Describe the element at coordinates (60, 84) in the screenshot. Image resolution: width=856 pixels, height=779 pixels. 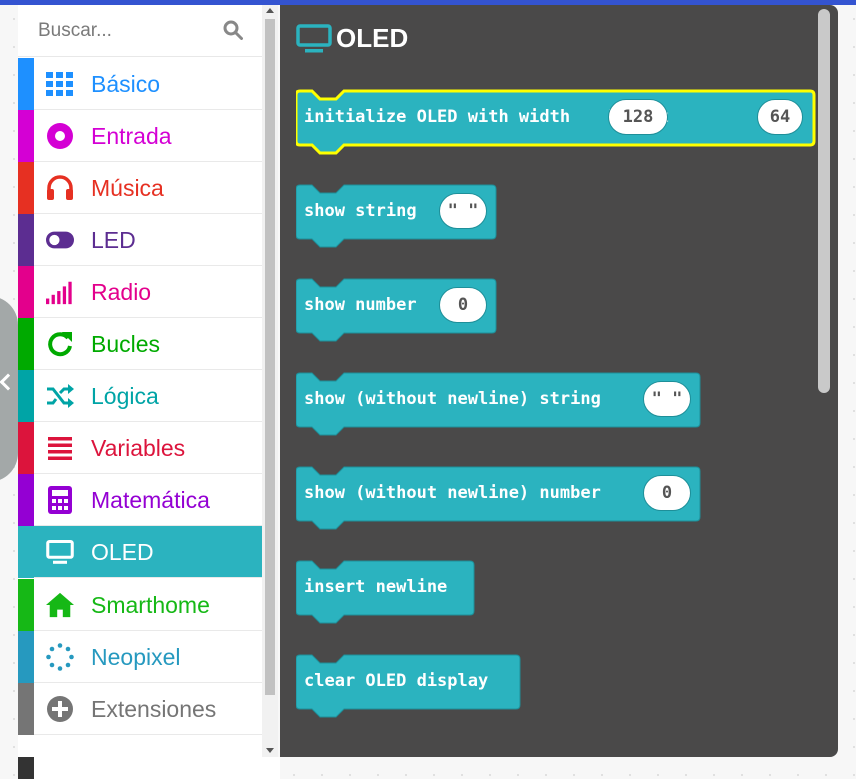
I see `grid-icon` at that location.